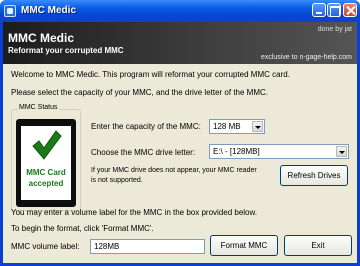 Image resolution: width=360 pixels, height=266 pixels. What do you see at coordinates (319, 10) in the screenshot?
I see `minimize-button` at bounding box center [319, 10].